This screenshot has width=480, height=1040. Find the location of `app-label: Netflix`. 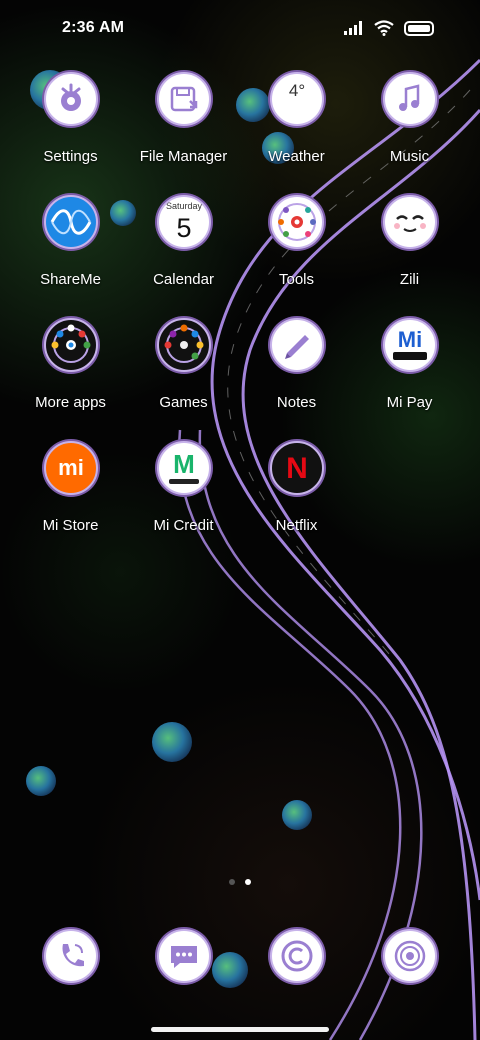

app-label: Netflix is located at coordinates (296, 525).